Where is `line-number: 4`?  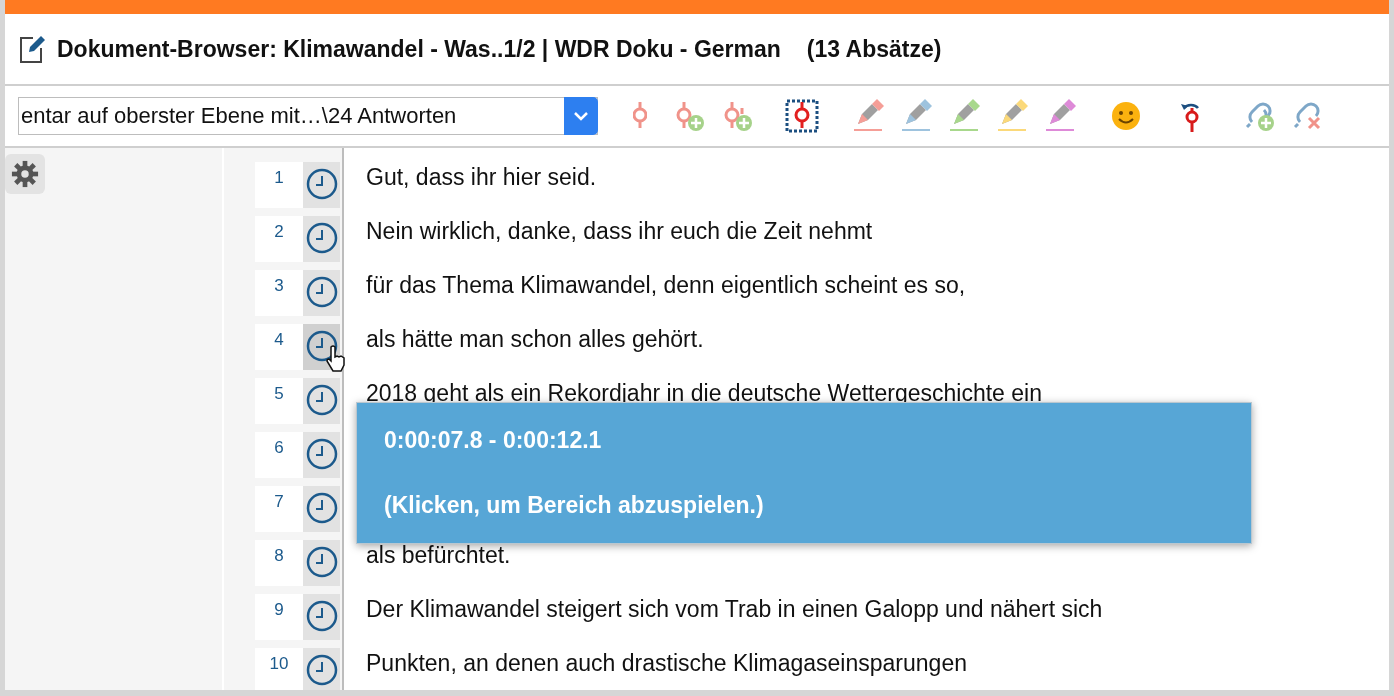
line-number: 4 is located at coordinates (279, 347).